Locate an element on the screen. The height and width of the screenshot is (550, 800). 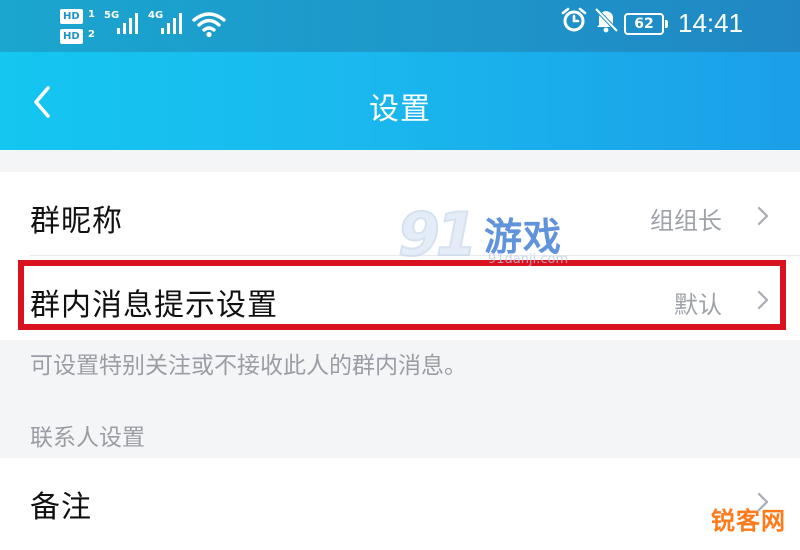
group-nickname-value: 组组长 is located at coordinates (686, 221).